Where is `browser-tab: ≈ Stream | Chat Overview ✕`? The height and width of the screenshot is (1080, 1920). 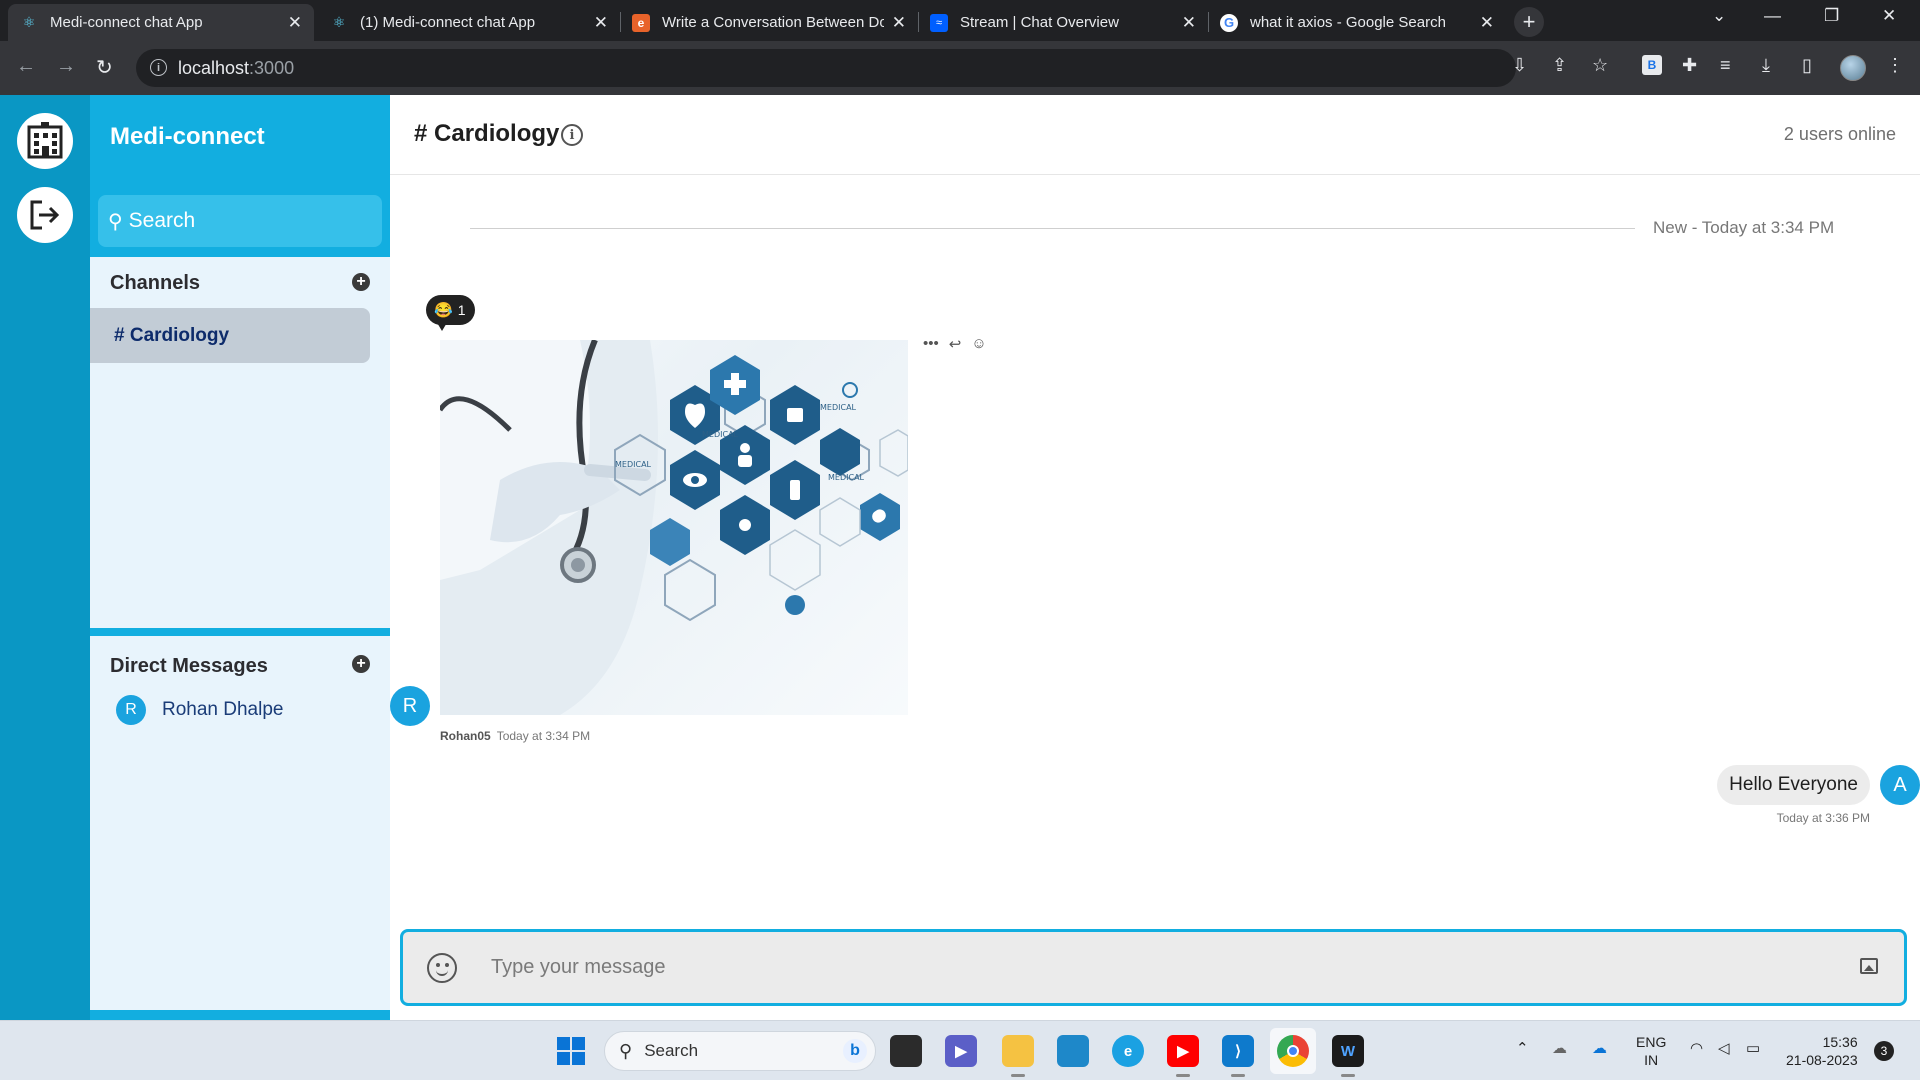 browser-tab: ≈ Stream | Chat Overview ✕ is located at coordinates (1063, 22).